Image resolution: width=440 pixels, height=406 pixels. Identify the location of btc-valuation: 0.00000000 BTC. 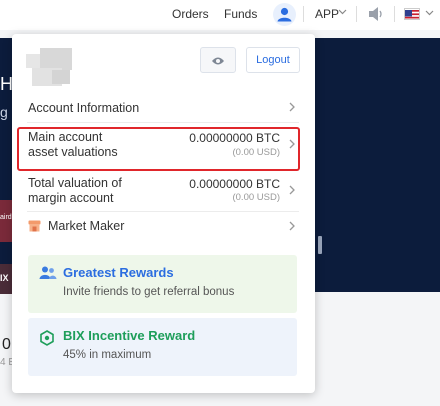
(234, 184).